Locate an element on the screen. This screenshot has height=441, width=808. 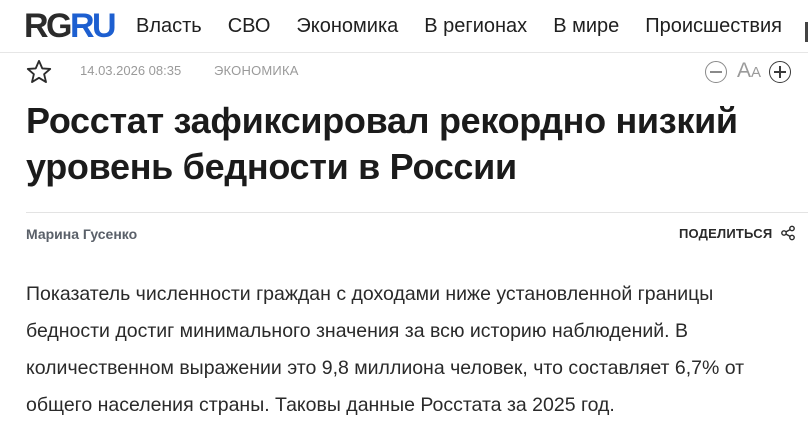
nav-item-vlast: Власть is located at coordinates (169, 26).